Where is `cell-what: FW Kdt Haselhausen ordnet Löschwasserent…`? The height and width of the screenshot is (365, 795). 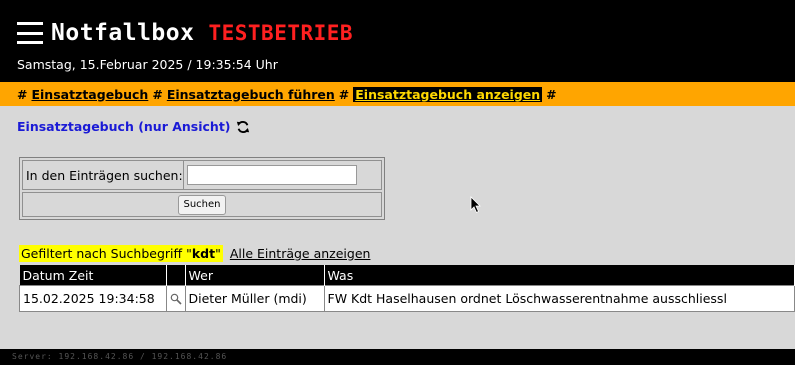
cell-what: FW Kdt Haselhausen ordnet Löschwasserent… is located at coordinates (559, 298).